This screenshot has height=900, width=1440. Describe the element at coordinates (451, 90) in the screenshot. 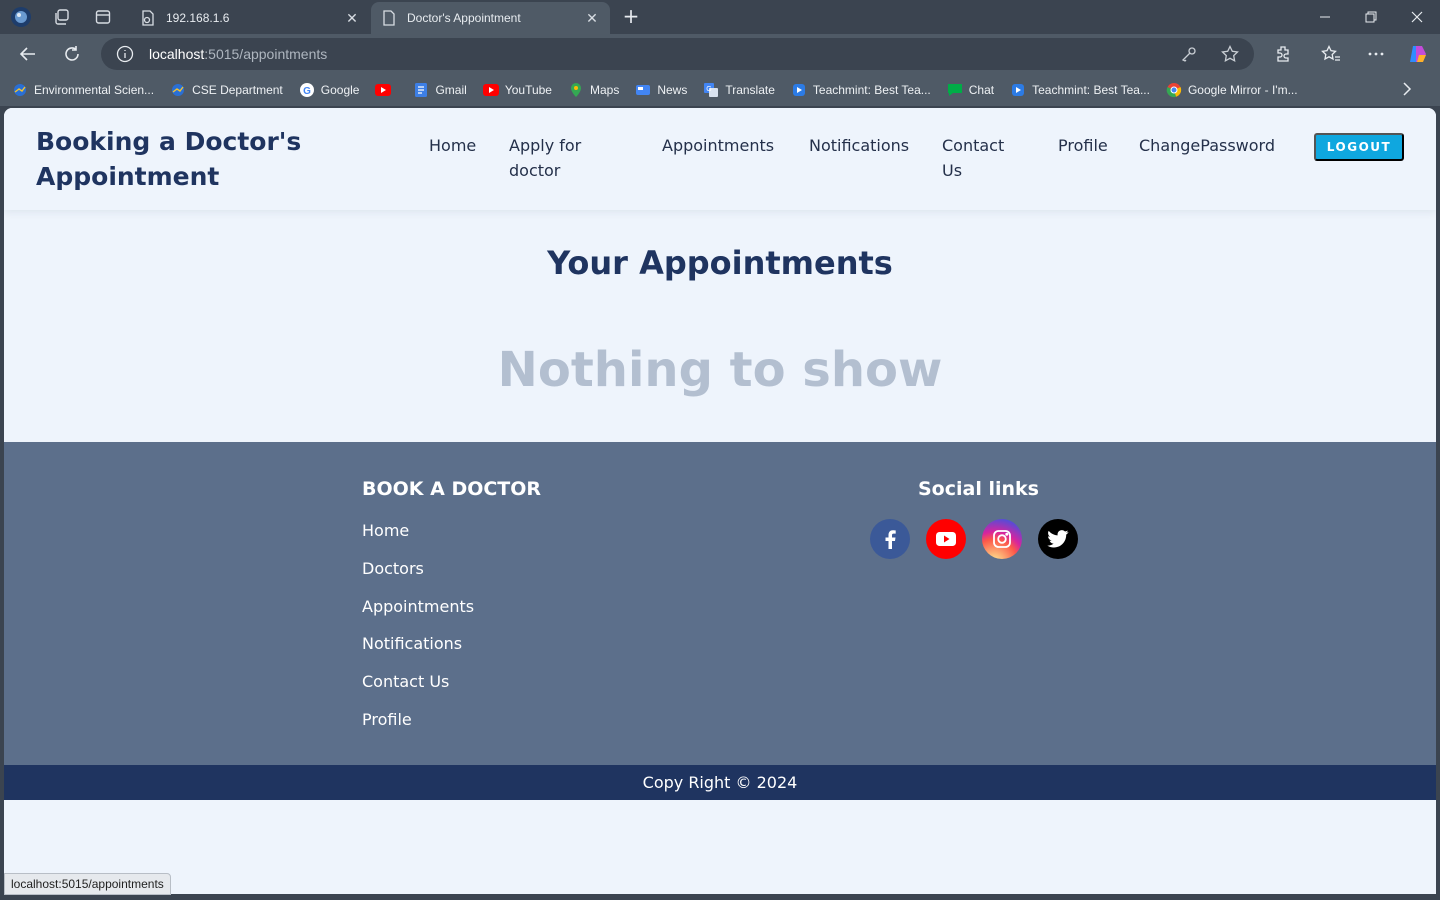

I see `bookmark-label: Gmail` at that location.